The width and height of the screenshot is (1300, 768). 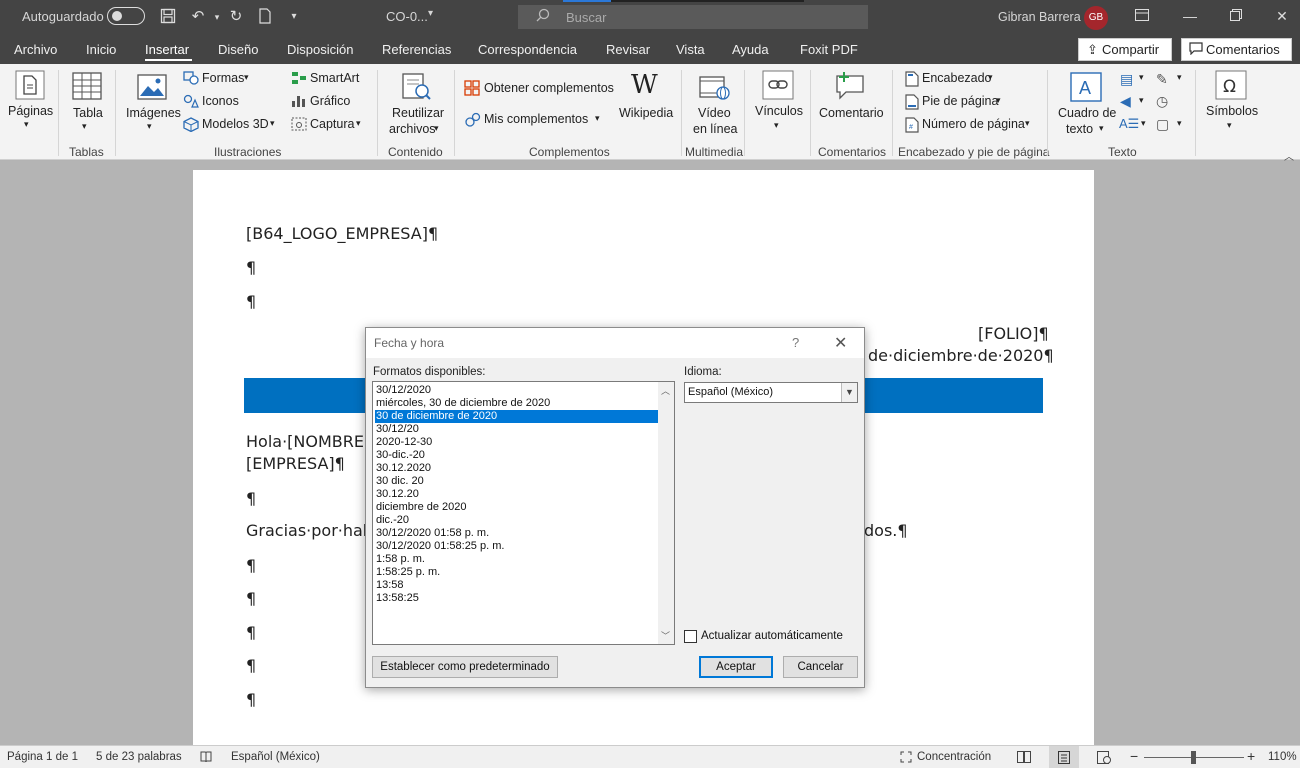 I want to click on auto-update-label: Actualizar automáticamente, so click(x=772, y=636).